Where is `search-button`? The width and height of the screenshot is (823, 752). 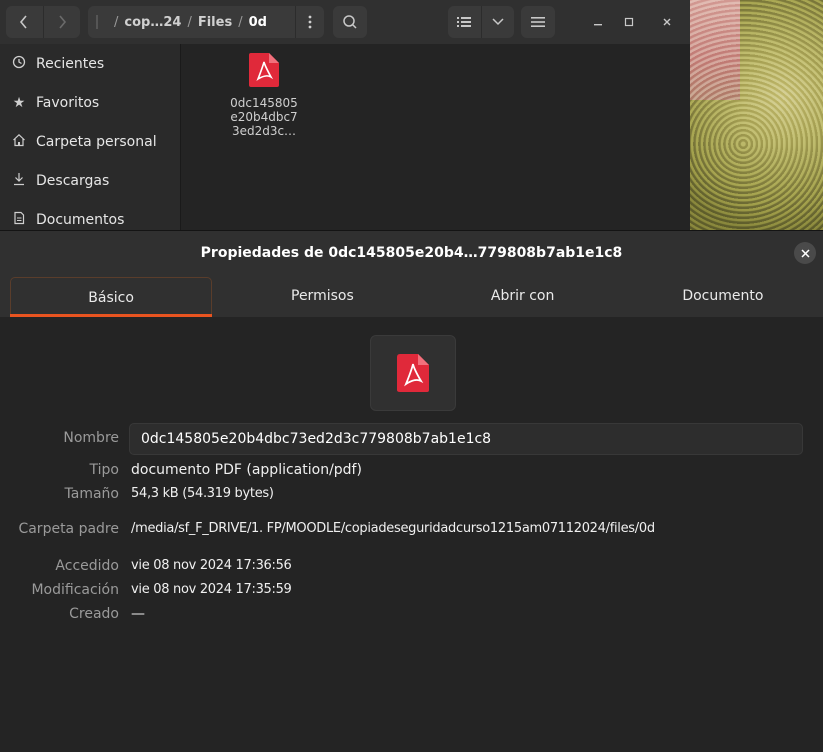 search-button is located at coordinates (350, 22).